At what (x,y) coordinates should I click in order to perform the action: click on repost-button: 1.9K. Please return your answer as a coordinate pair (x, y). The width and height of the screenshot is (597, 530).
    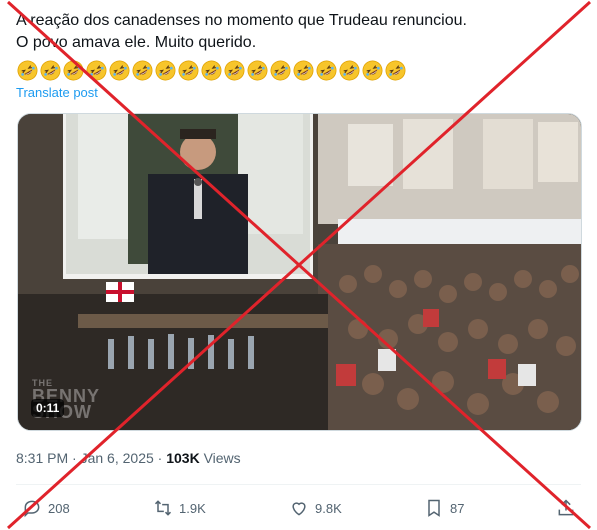
    Looking at the image, I should click on (179, 508).